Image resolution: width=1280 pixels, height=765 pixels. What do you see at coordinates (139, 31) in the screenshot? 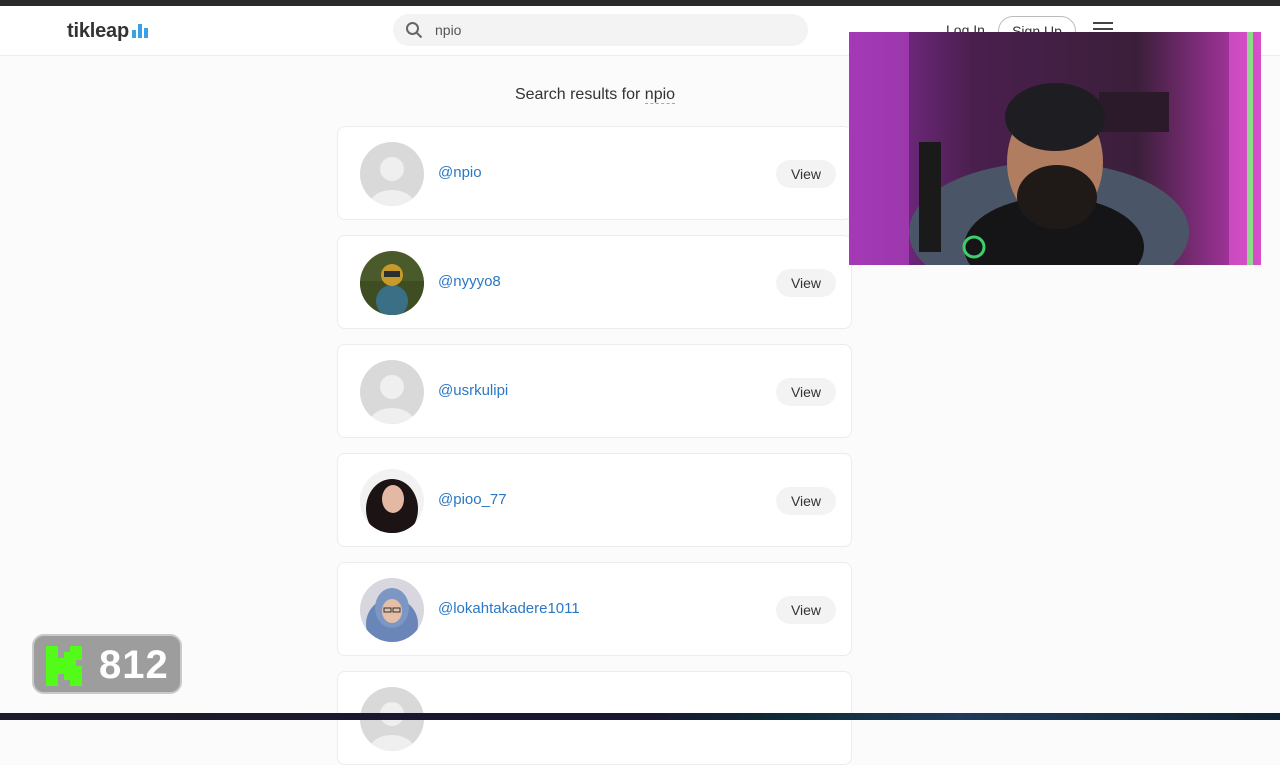
I see `bar-chart-icon` at bounding box center [139, 31].